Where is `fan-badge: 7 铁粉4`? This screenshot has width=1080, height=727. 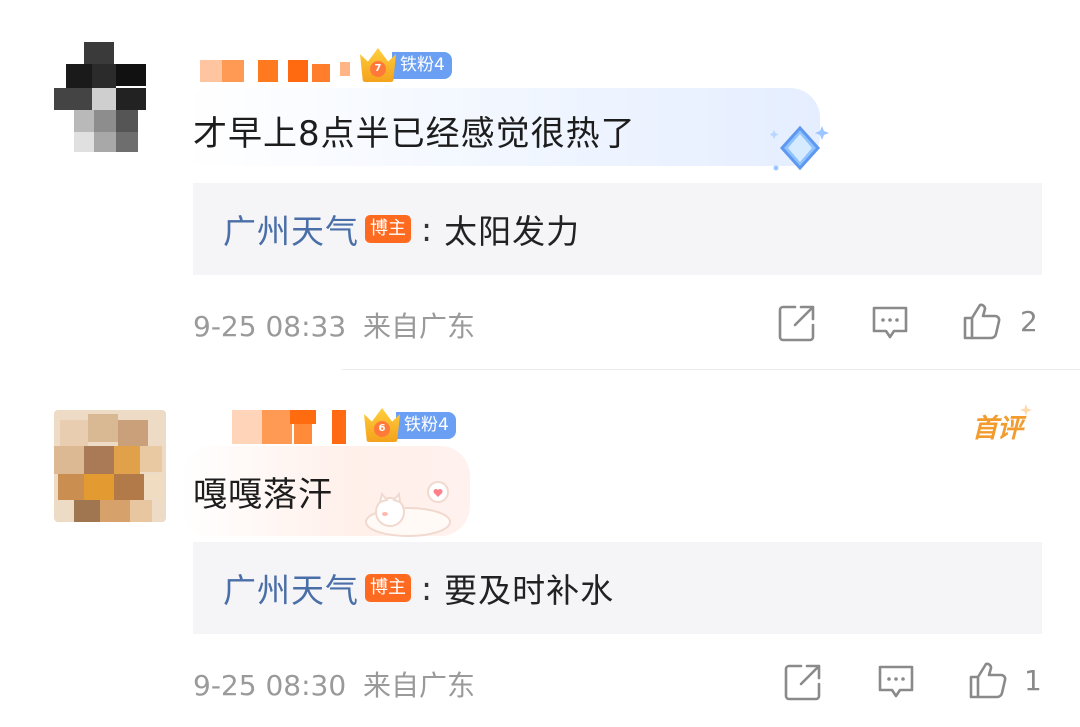 fan-badge: 7 铁粉4 is located at coordinates (406, 65).